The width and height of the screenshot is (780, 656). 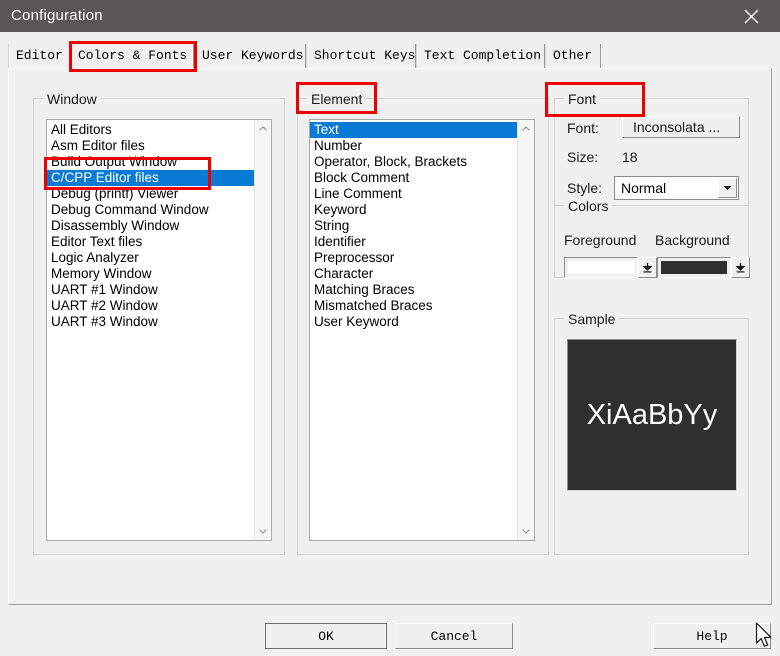 I want to click on foreground-color-picker, so click(x=610, y=267).